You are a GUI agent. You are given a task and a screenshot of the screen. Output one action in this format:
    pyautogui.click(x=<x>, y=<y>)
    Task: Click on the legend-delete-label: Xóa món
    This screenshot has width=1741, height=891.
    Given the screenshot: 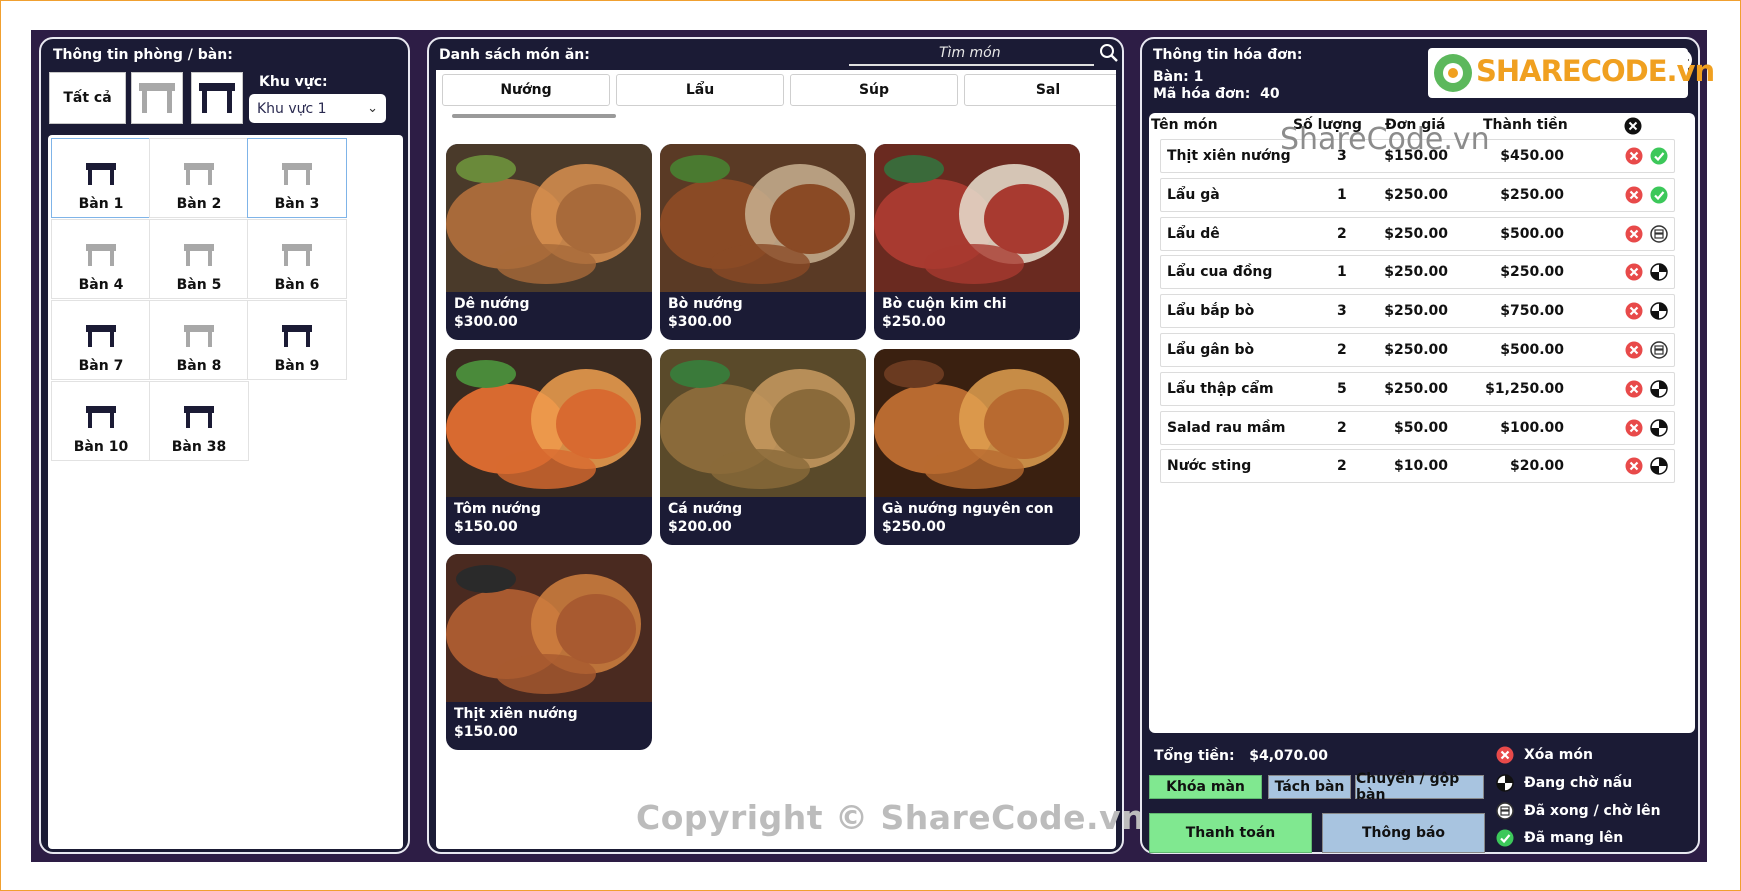 What is the action you would take?
    pyautogui.click(x=1558, y=755)
    